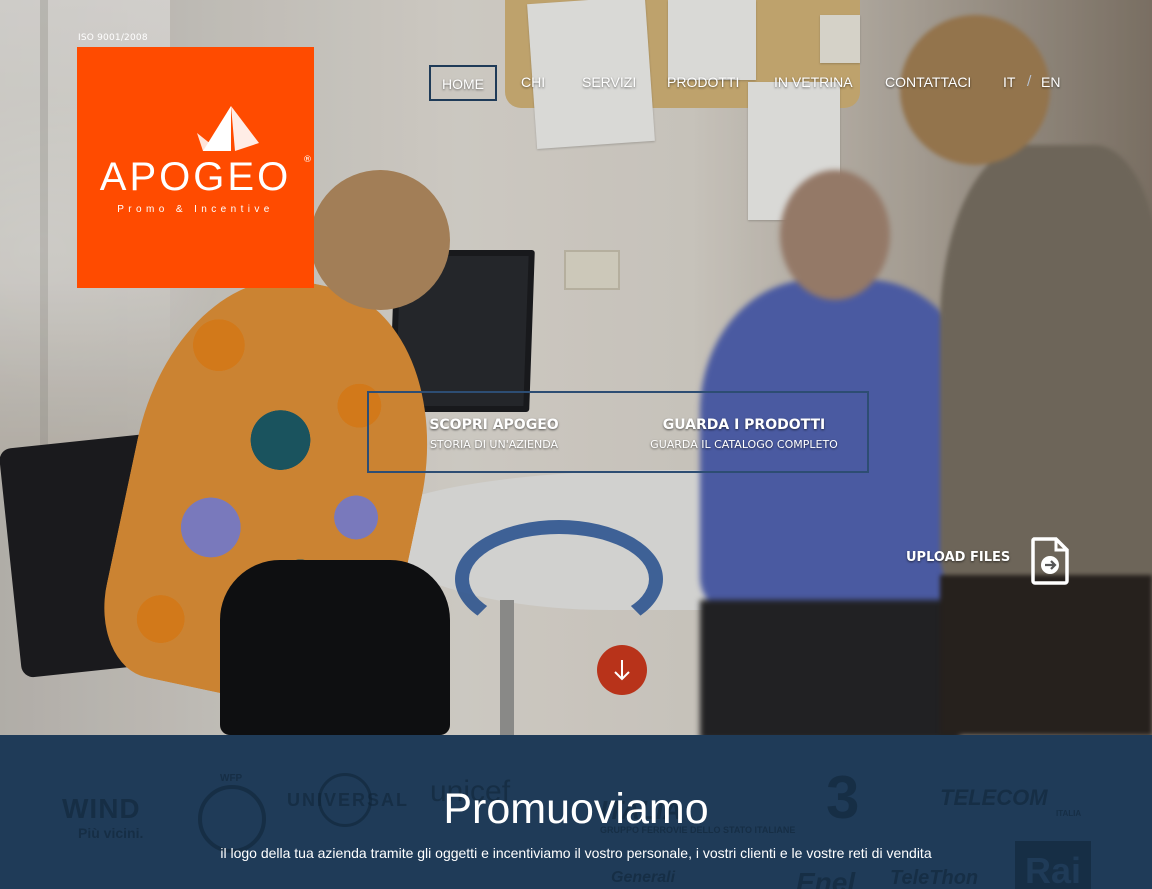 The width and height of the screenshot is (1152, 889). I want to click on nav-item-prodotti: PRODOTTI, so click(703, 81).